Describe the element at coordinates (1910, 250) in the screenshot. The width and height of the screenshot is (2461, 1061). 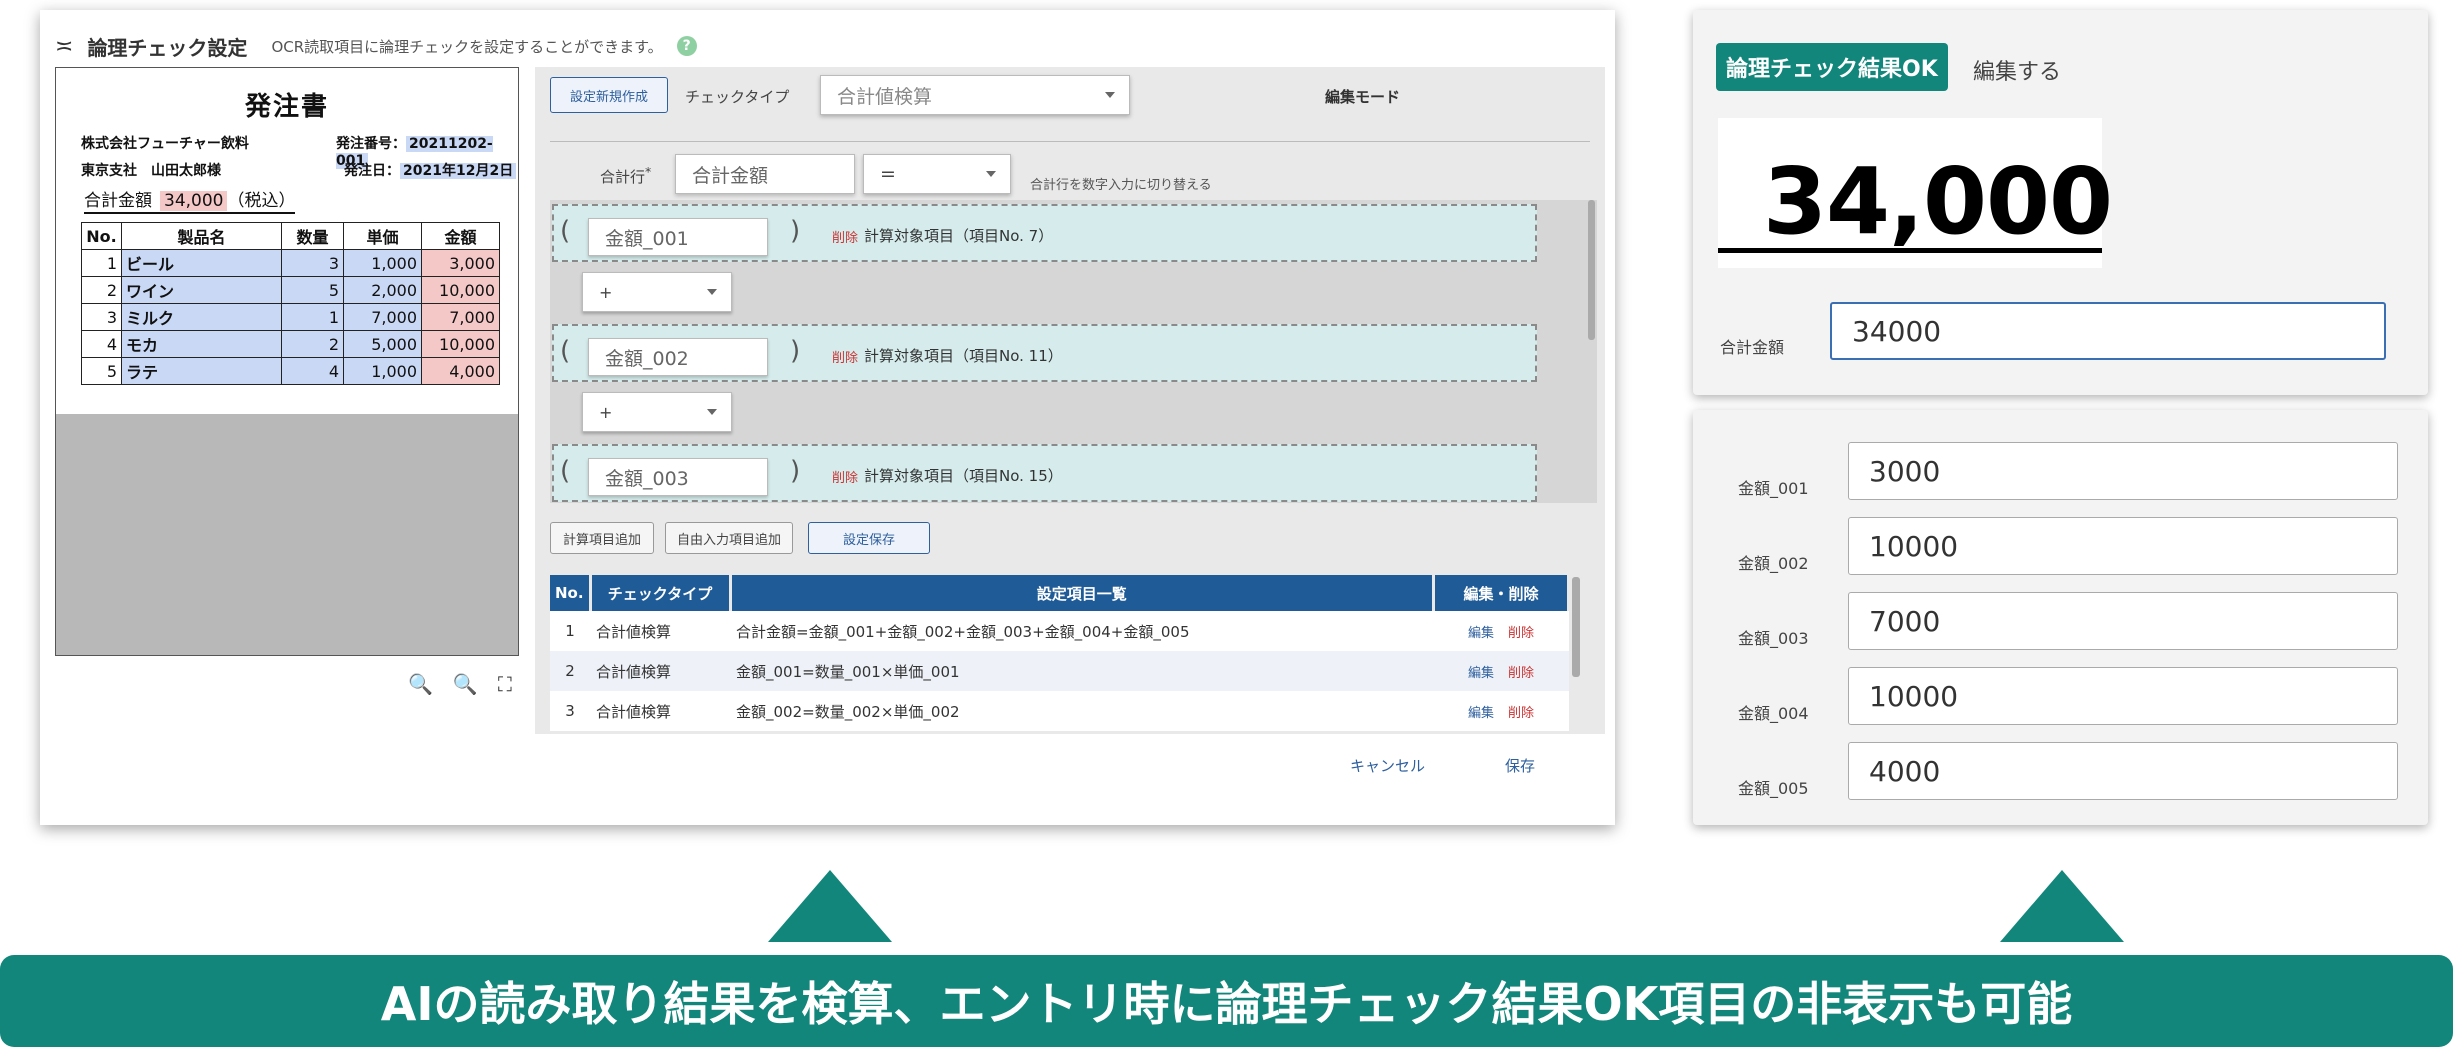
I see `crop-underline` at that location.